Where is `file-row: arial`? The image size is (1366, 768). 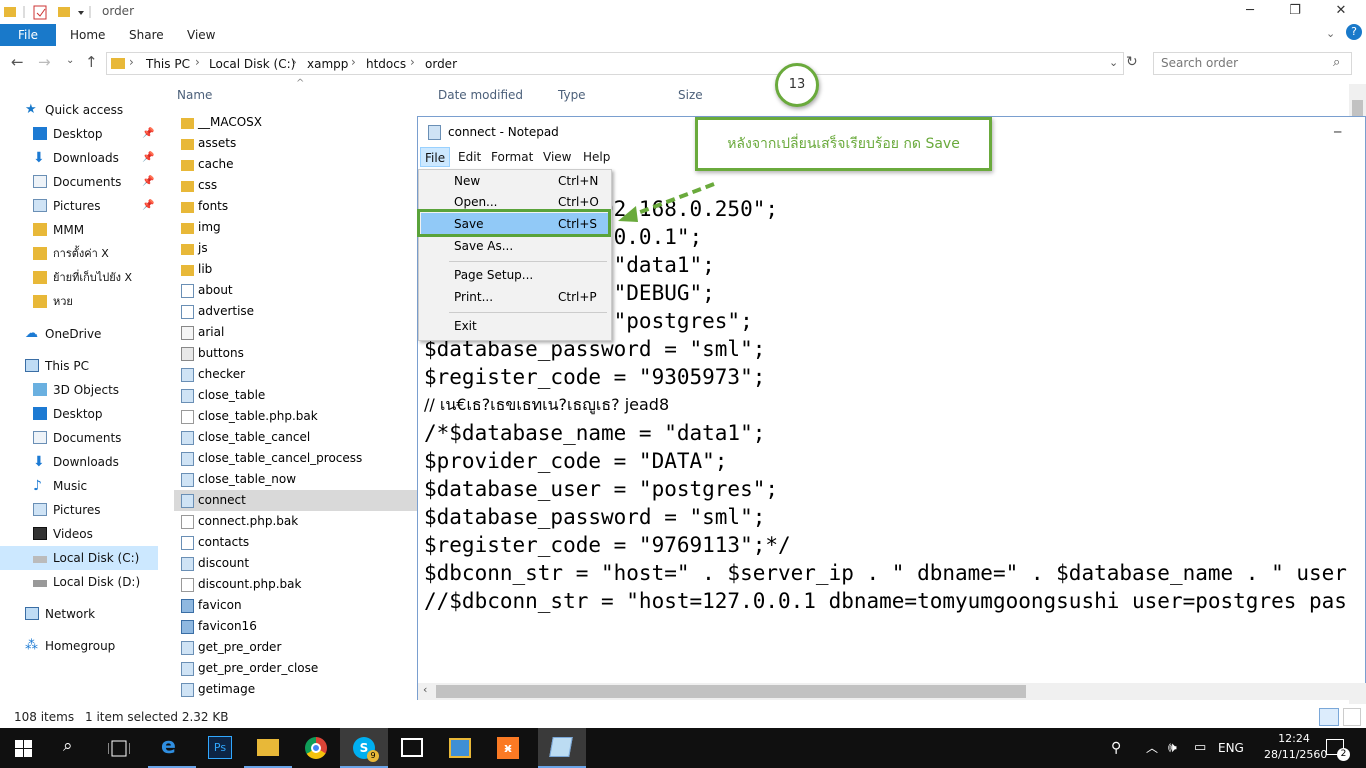
file-row: arial is located at coordinates (296, 332).